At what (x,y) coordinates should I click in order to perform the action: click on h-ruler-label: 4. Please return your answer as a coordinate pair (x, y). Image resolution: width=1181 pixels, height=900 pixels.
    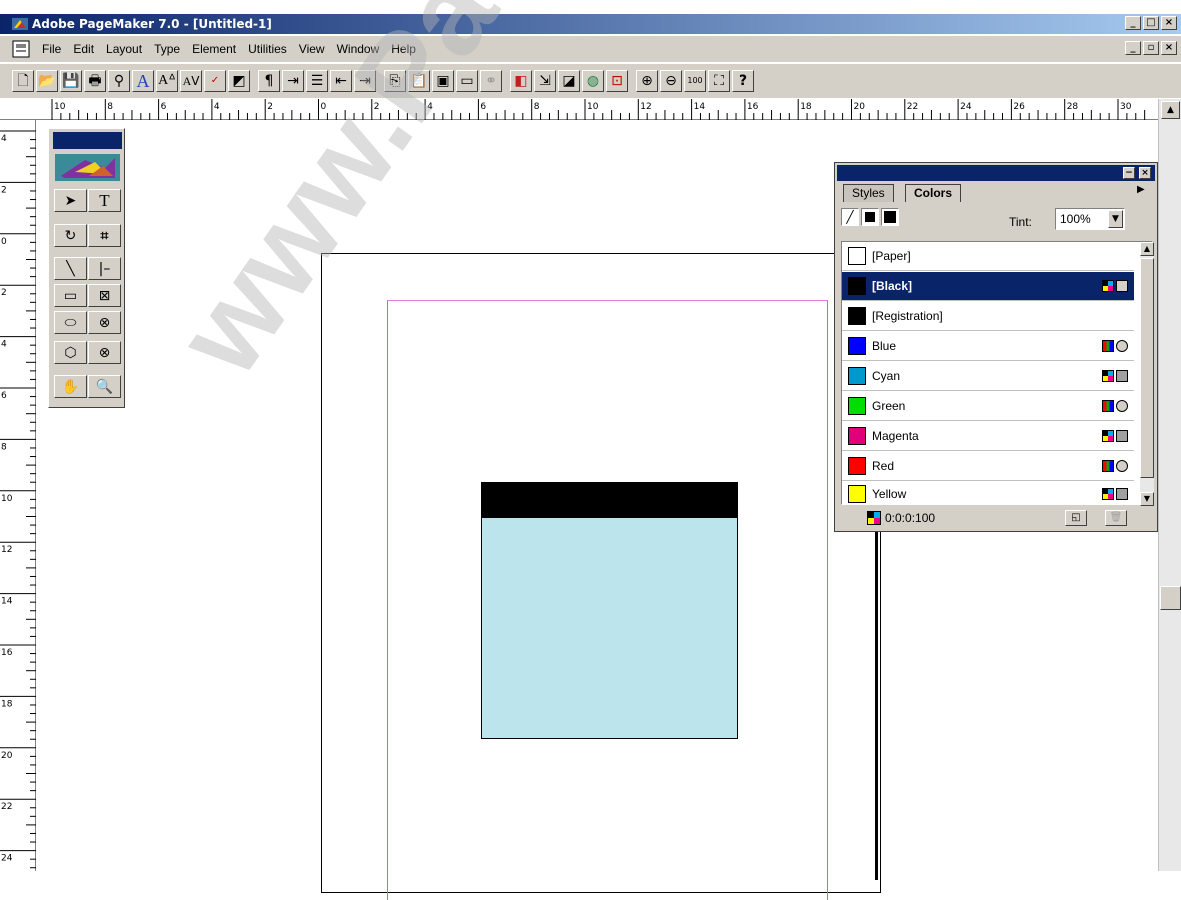
    Looking at the image, I should click on (430, 107).